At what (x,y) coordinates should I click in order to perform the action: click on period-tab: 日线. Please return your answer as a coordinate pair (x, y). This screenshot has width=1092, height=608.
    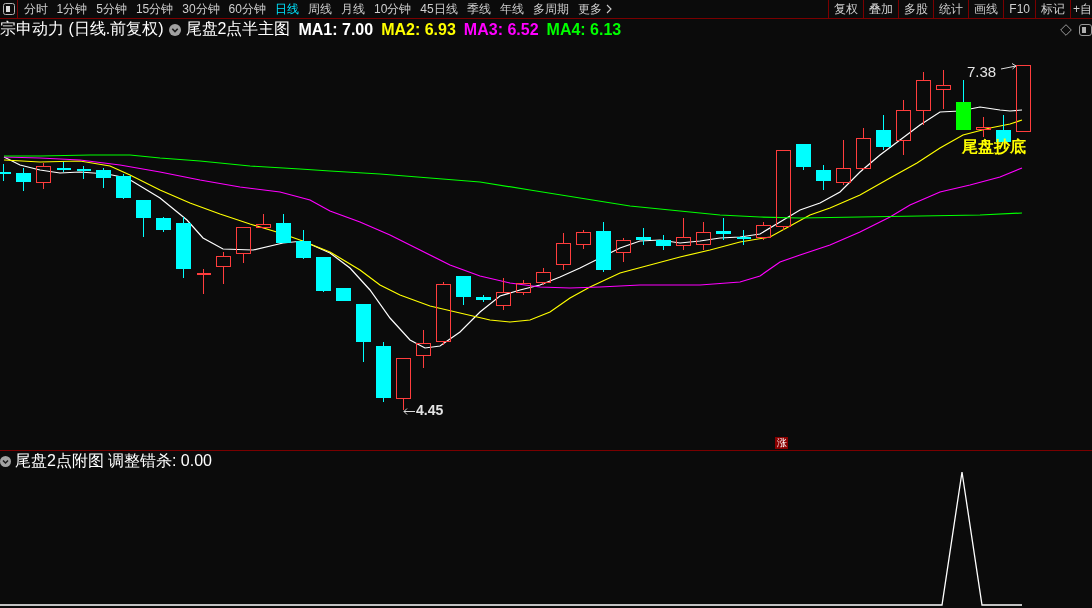
    Looking at the image, I should click on (287, 9).